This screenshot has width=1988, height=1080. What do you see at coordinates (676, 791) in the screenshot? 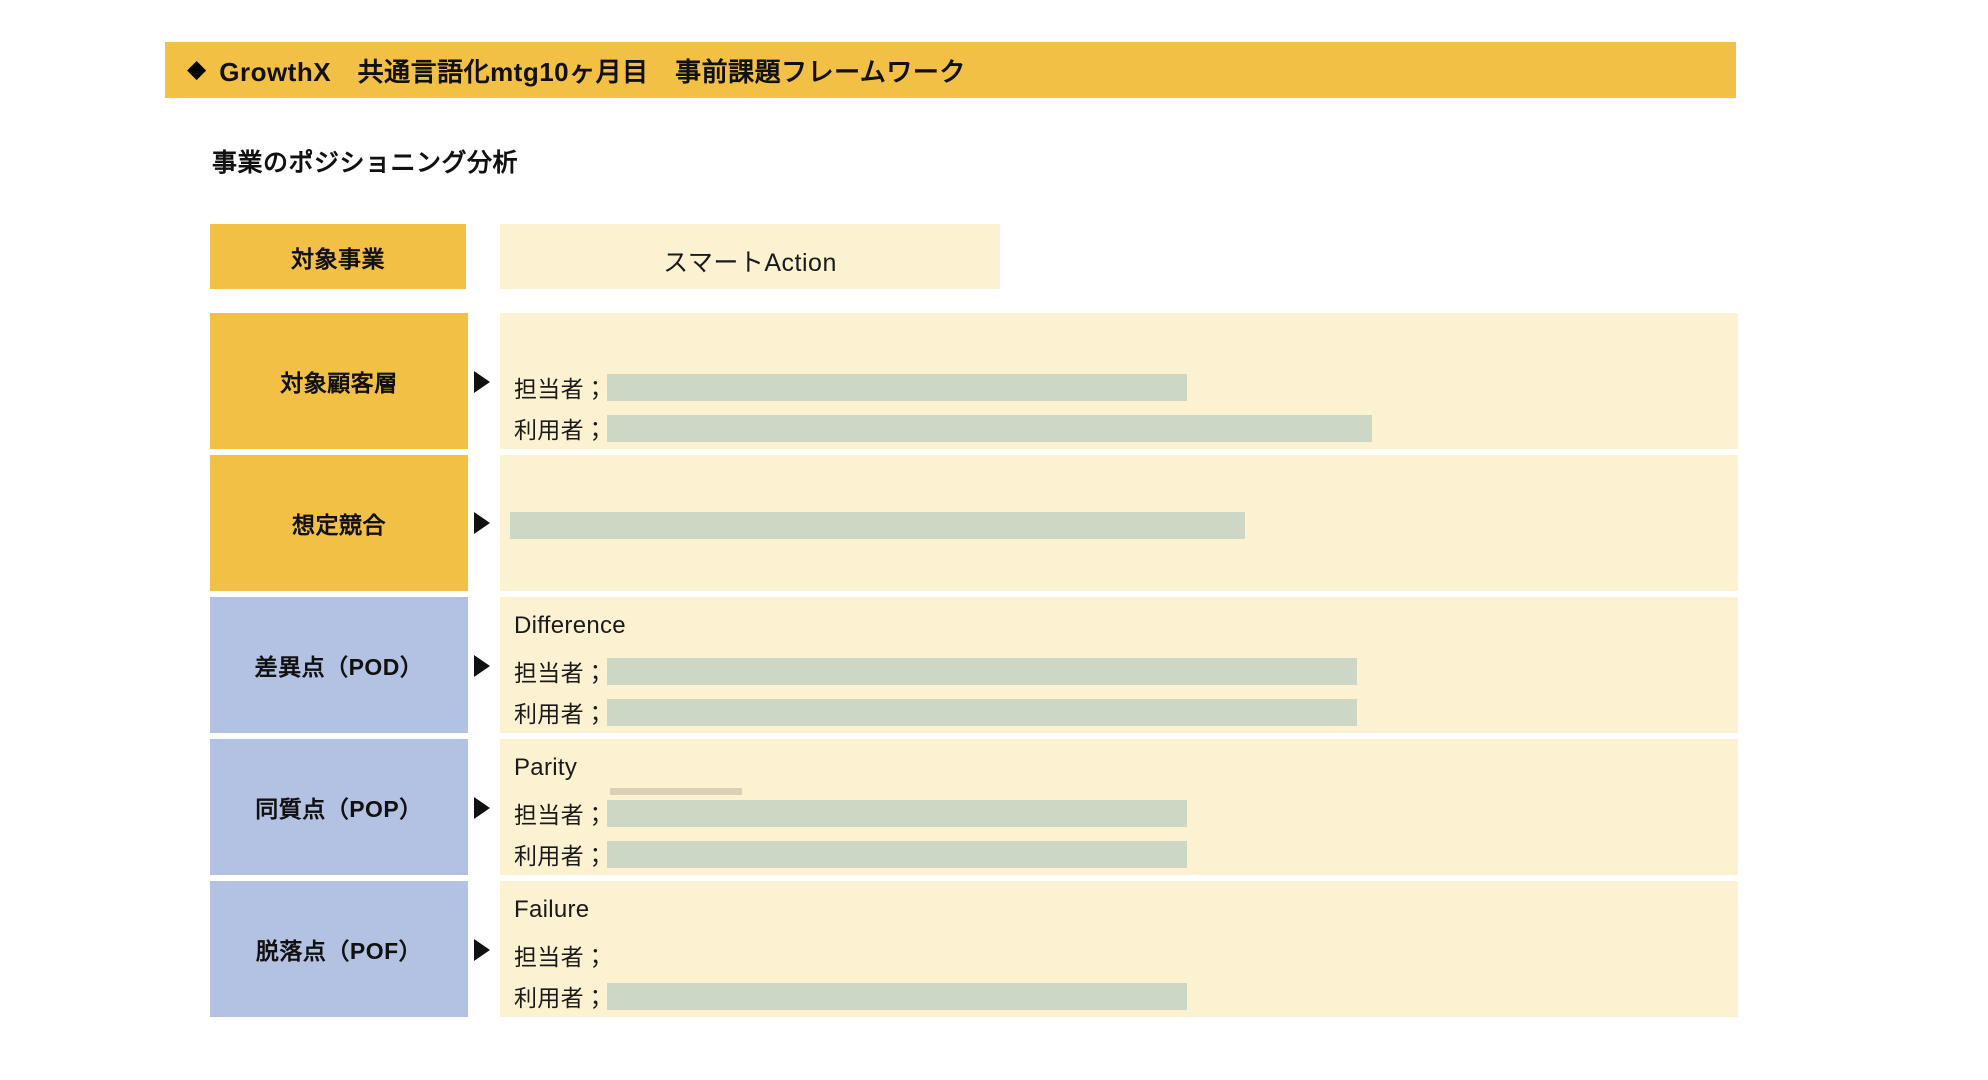
I see `redaction-bleed` at bounding box center [676, 791].